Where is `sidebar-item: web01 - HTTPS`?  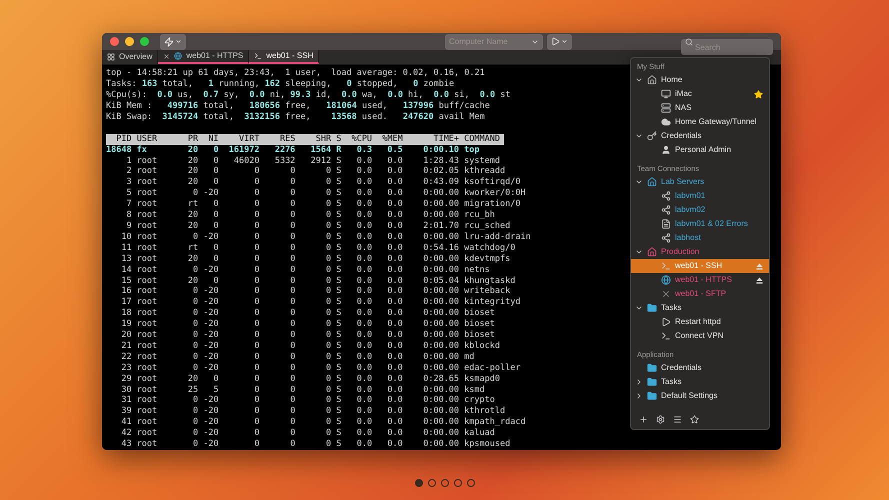
sidebar-item: web01 - HTTPS is located at coordinates (700, 280).